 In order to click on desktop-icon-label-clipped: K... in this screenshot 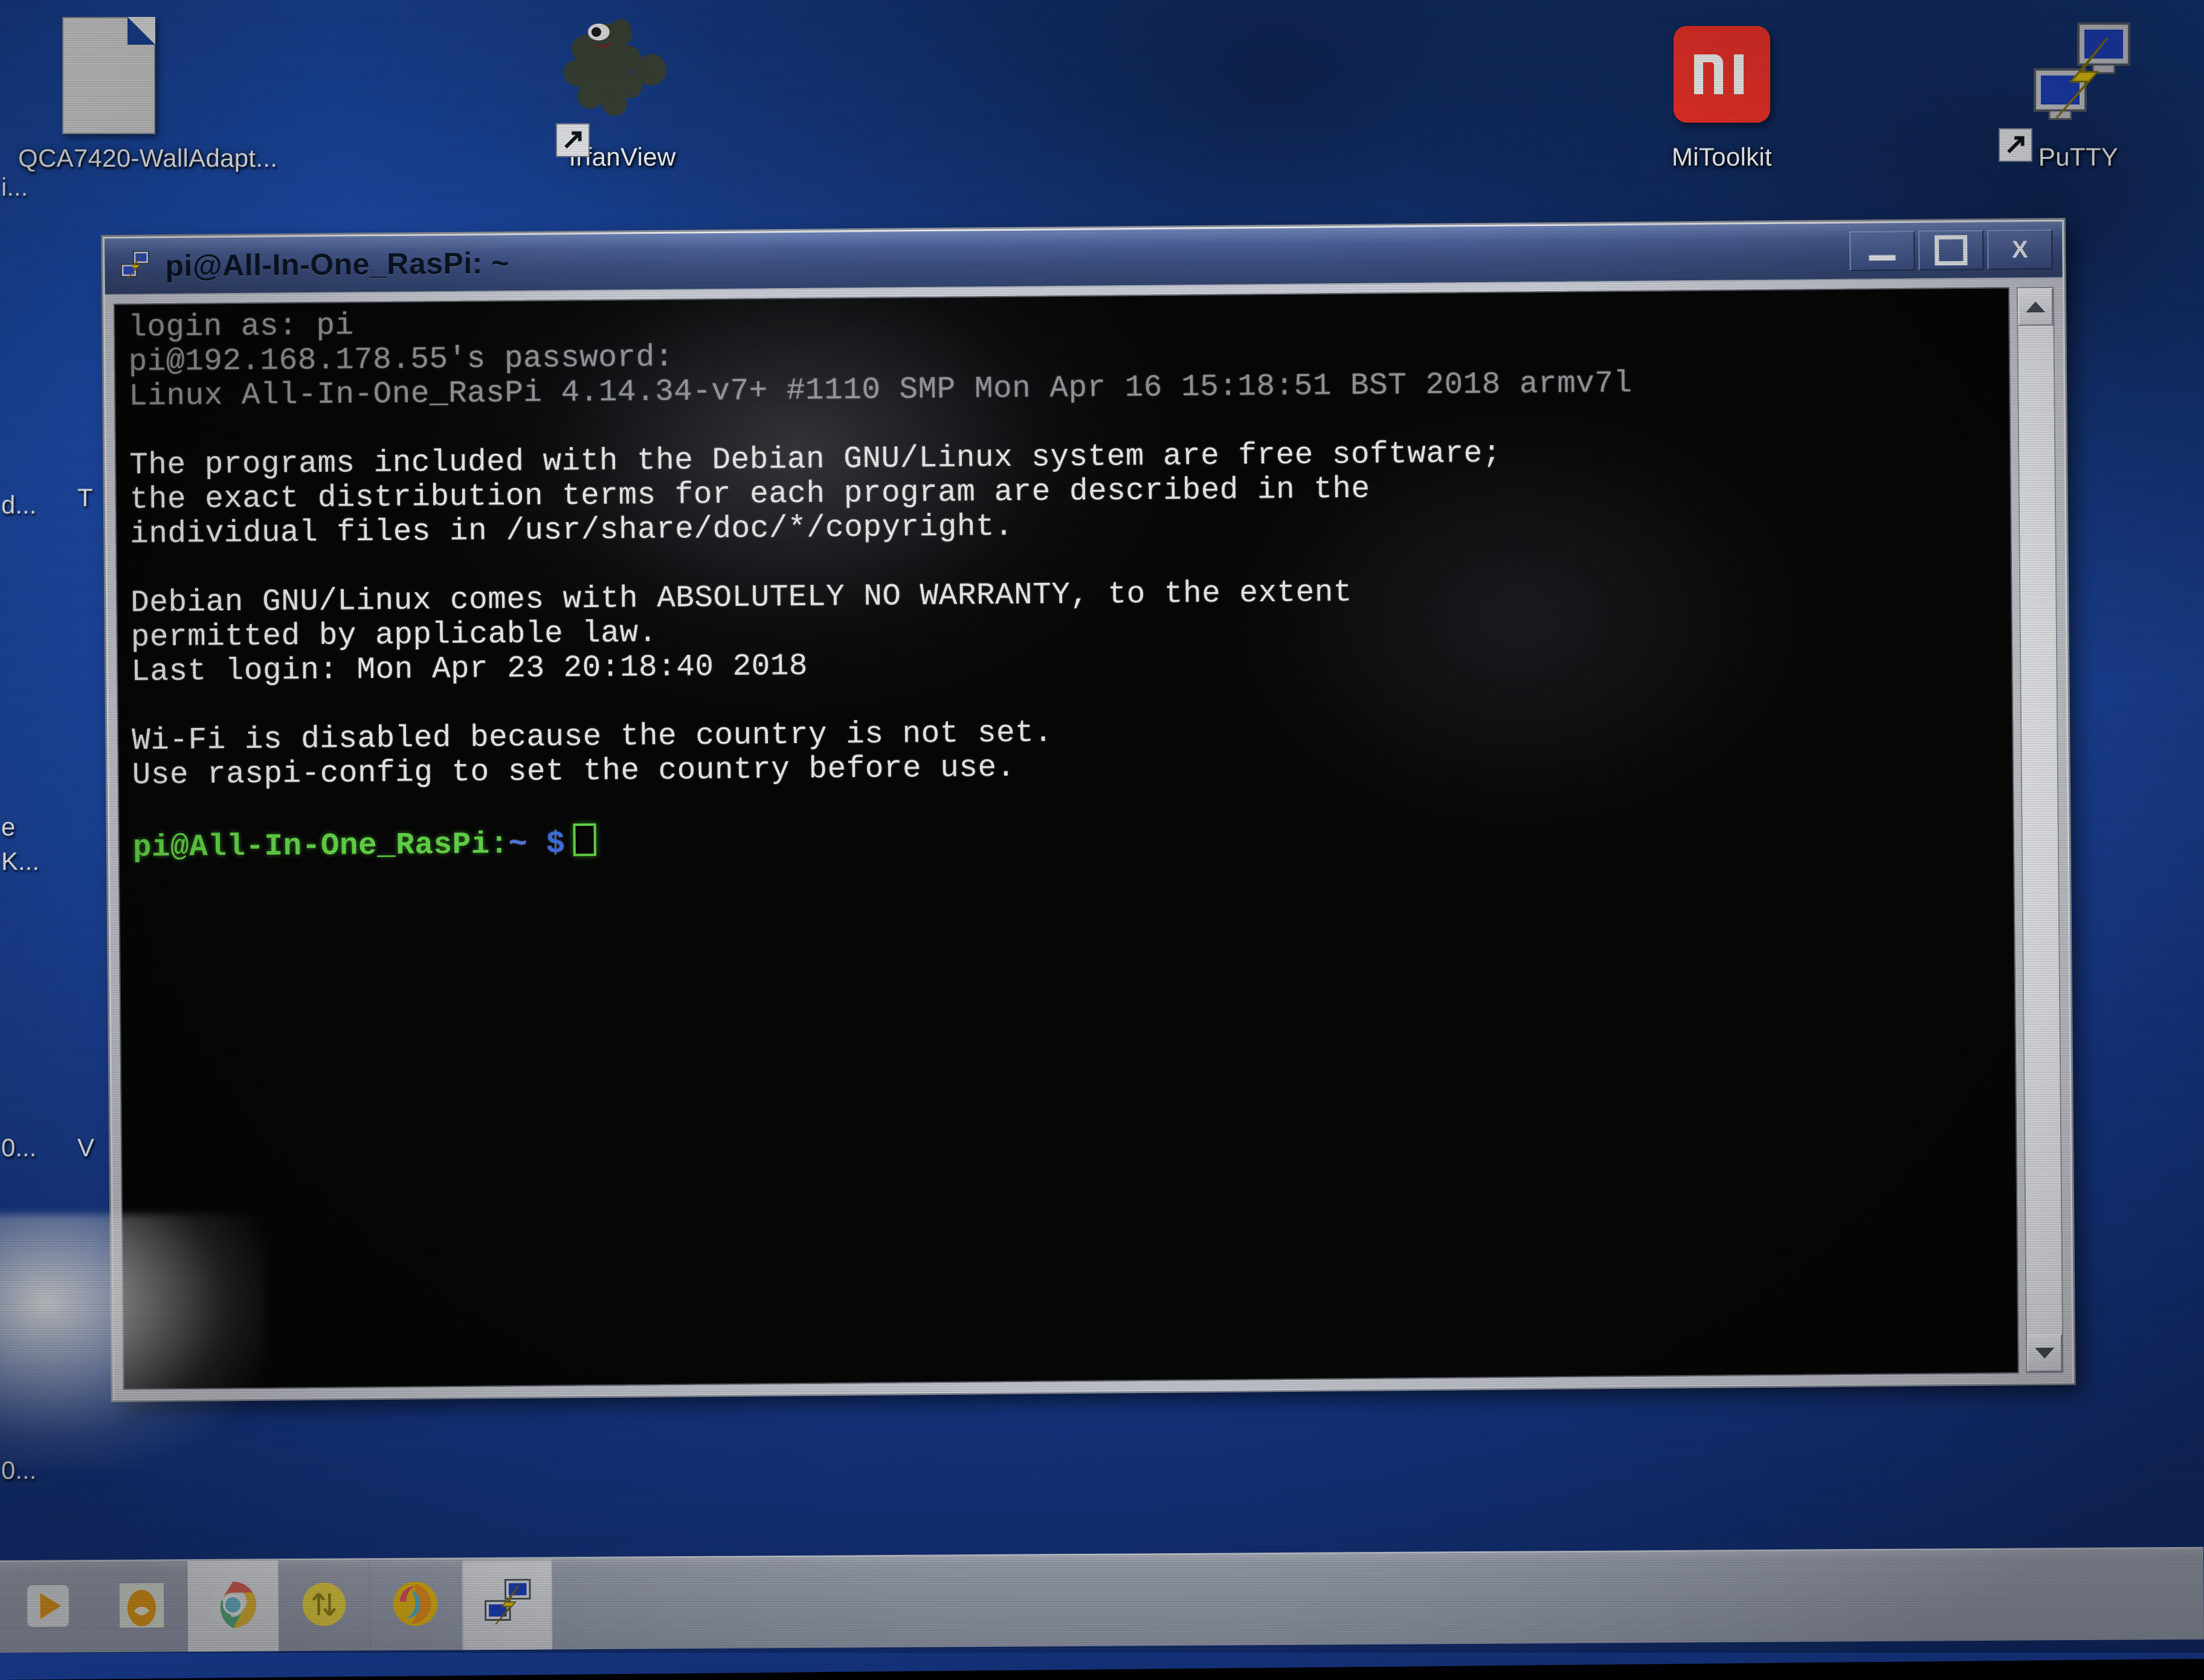, I will do `click(20, 861)`.